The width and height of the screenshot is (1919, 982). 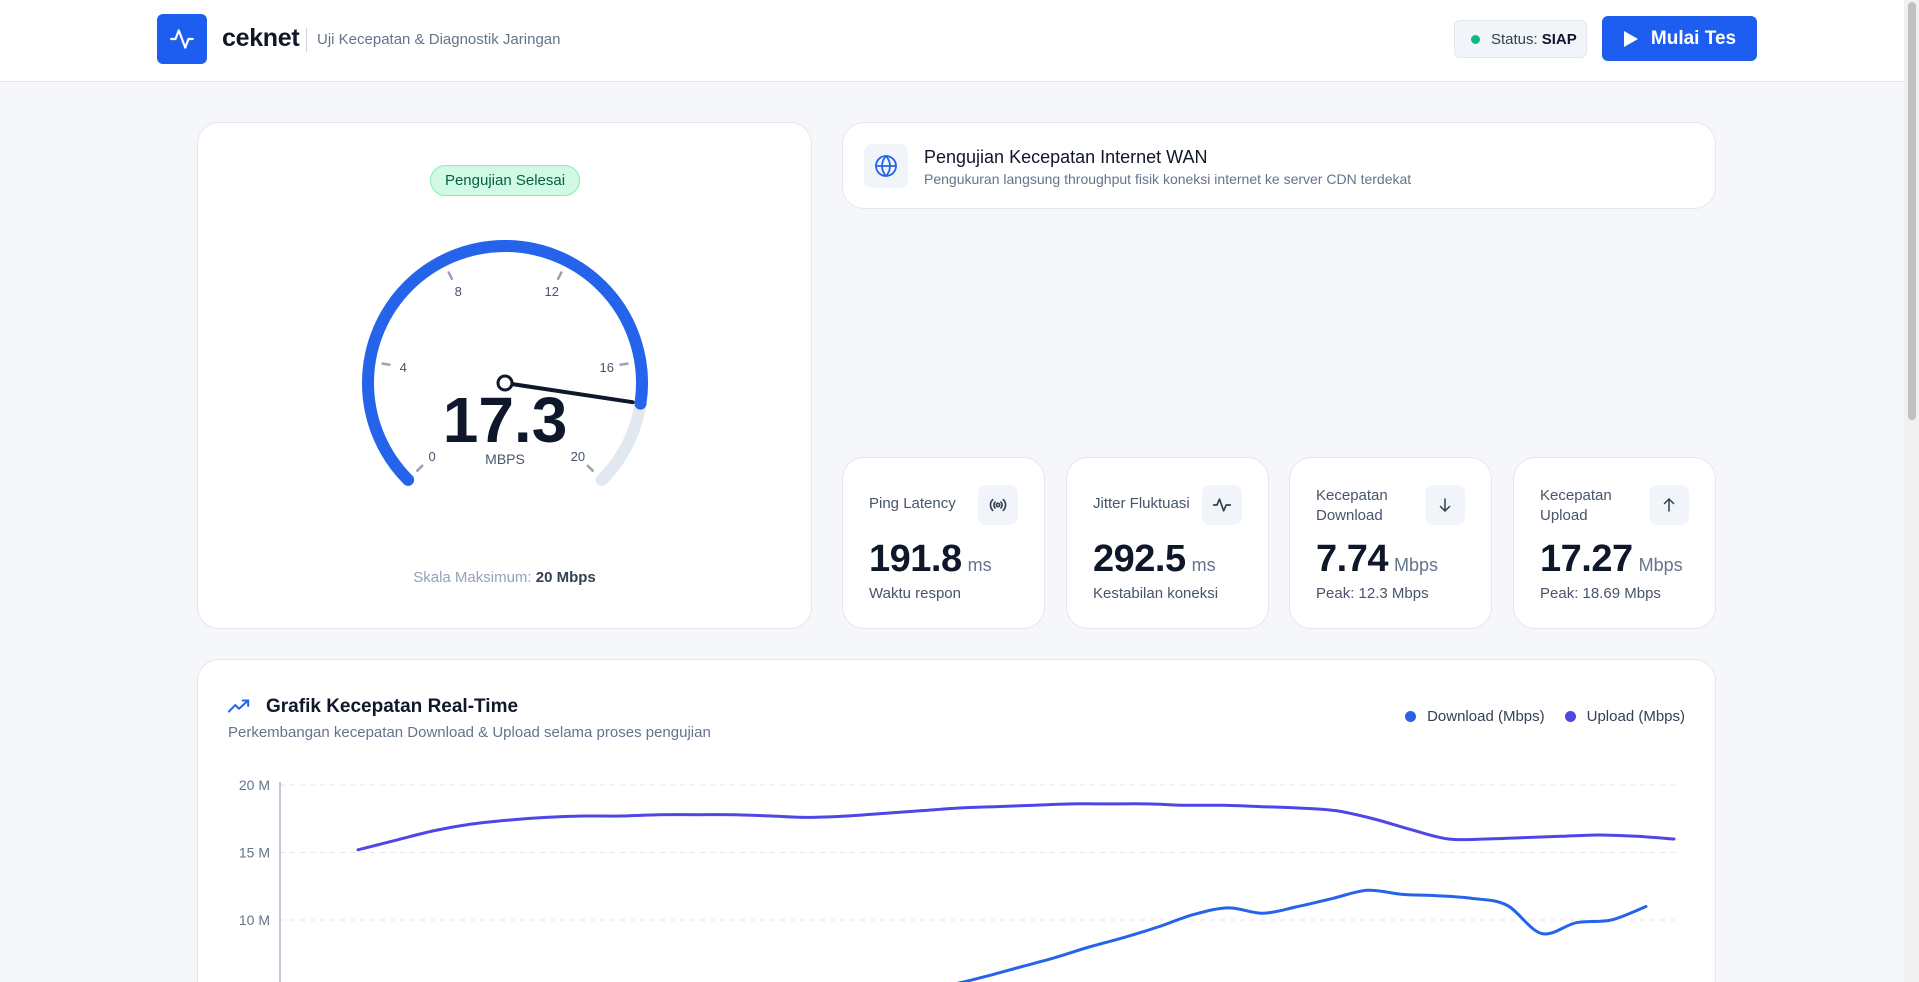 I want to click on speed-gauge: 0 4 8 12 16 20 17.3 MBPS, so click(x=505, y=383).